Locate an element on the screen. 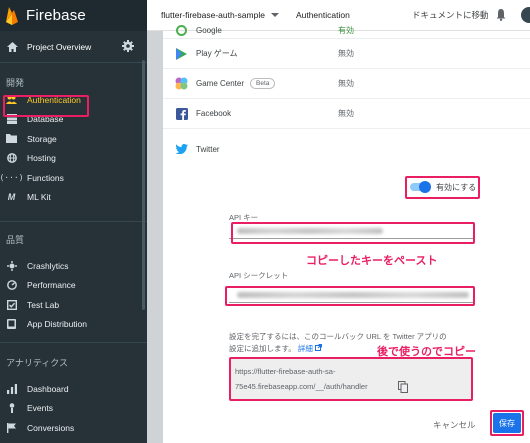 The image size is (530, 443). sidebar-item-label: Conversions is located at coordinates (51, 427).